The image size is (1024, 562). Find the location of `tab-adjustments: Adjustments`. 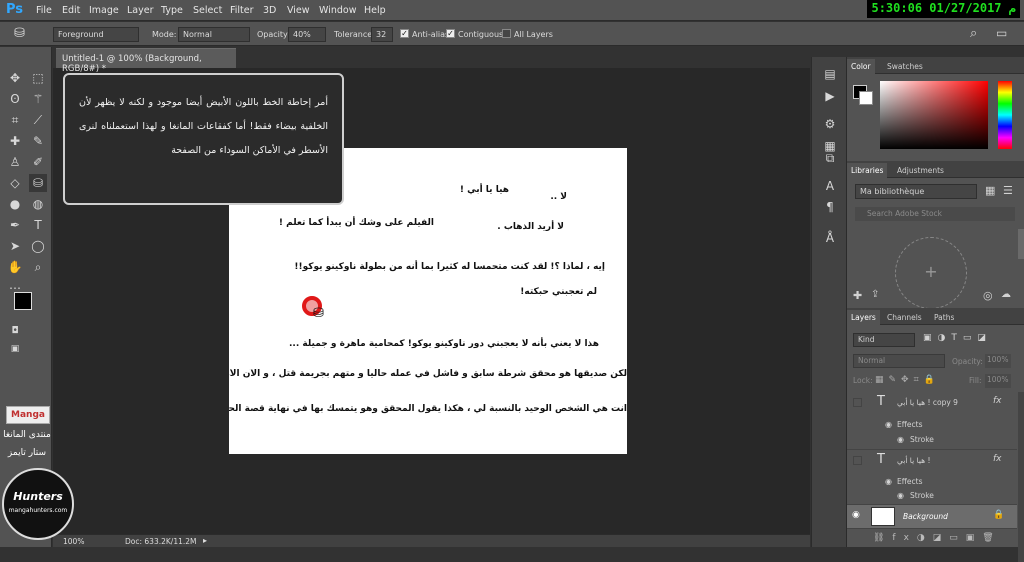

tab-adjustments: Adjustments is located at coordinates (920, 170).